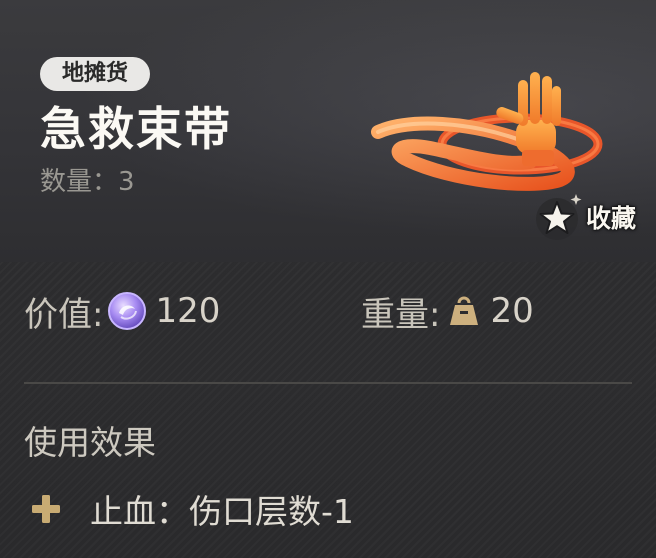 This screenshot has width=656, height=558. Describe the element at coordinates (512, 311) in the screenshot. I see `weight-amount: 20` at that location.